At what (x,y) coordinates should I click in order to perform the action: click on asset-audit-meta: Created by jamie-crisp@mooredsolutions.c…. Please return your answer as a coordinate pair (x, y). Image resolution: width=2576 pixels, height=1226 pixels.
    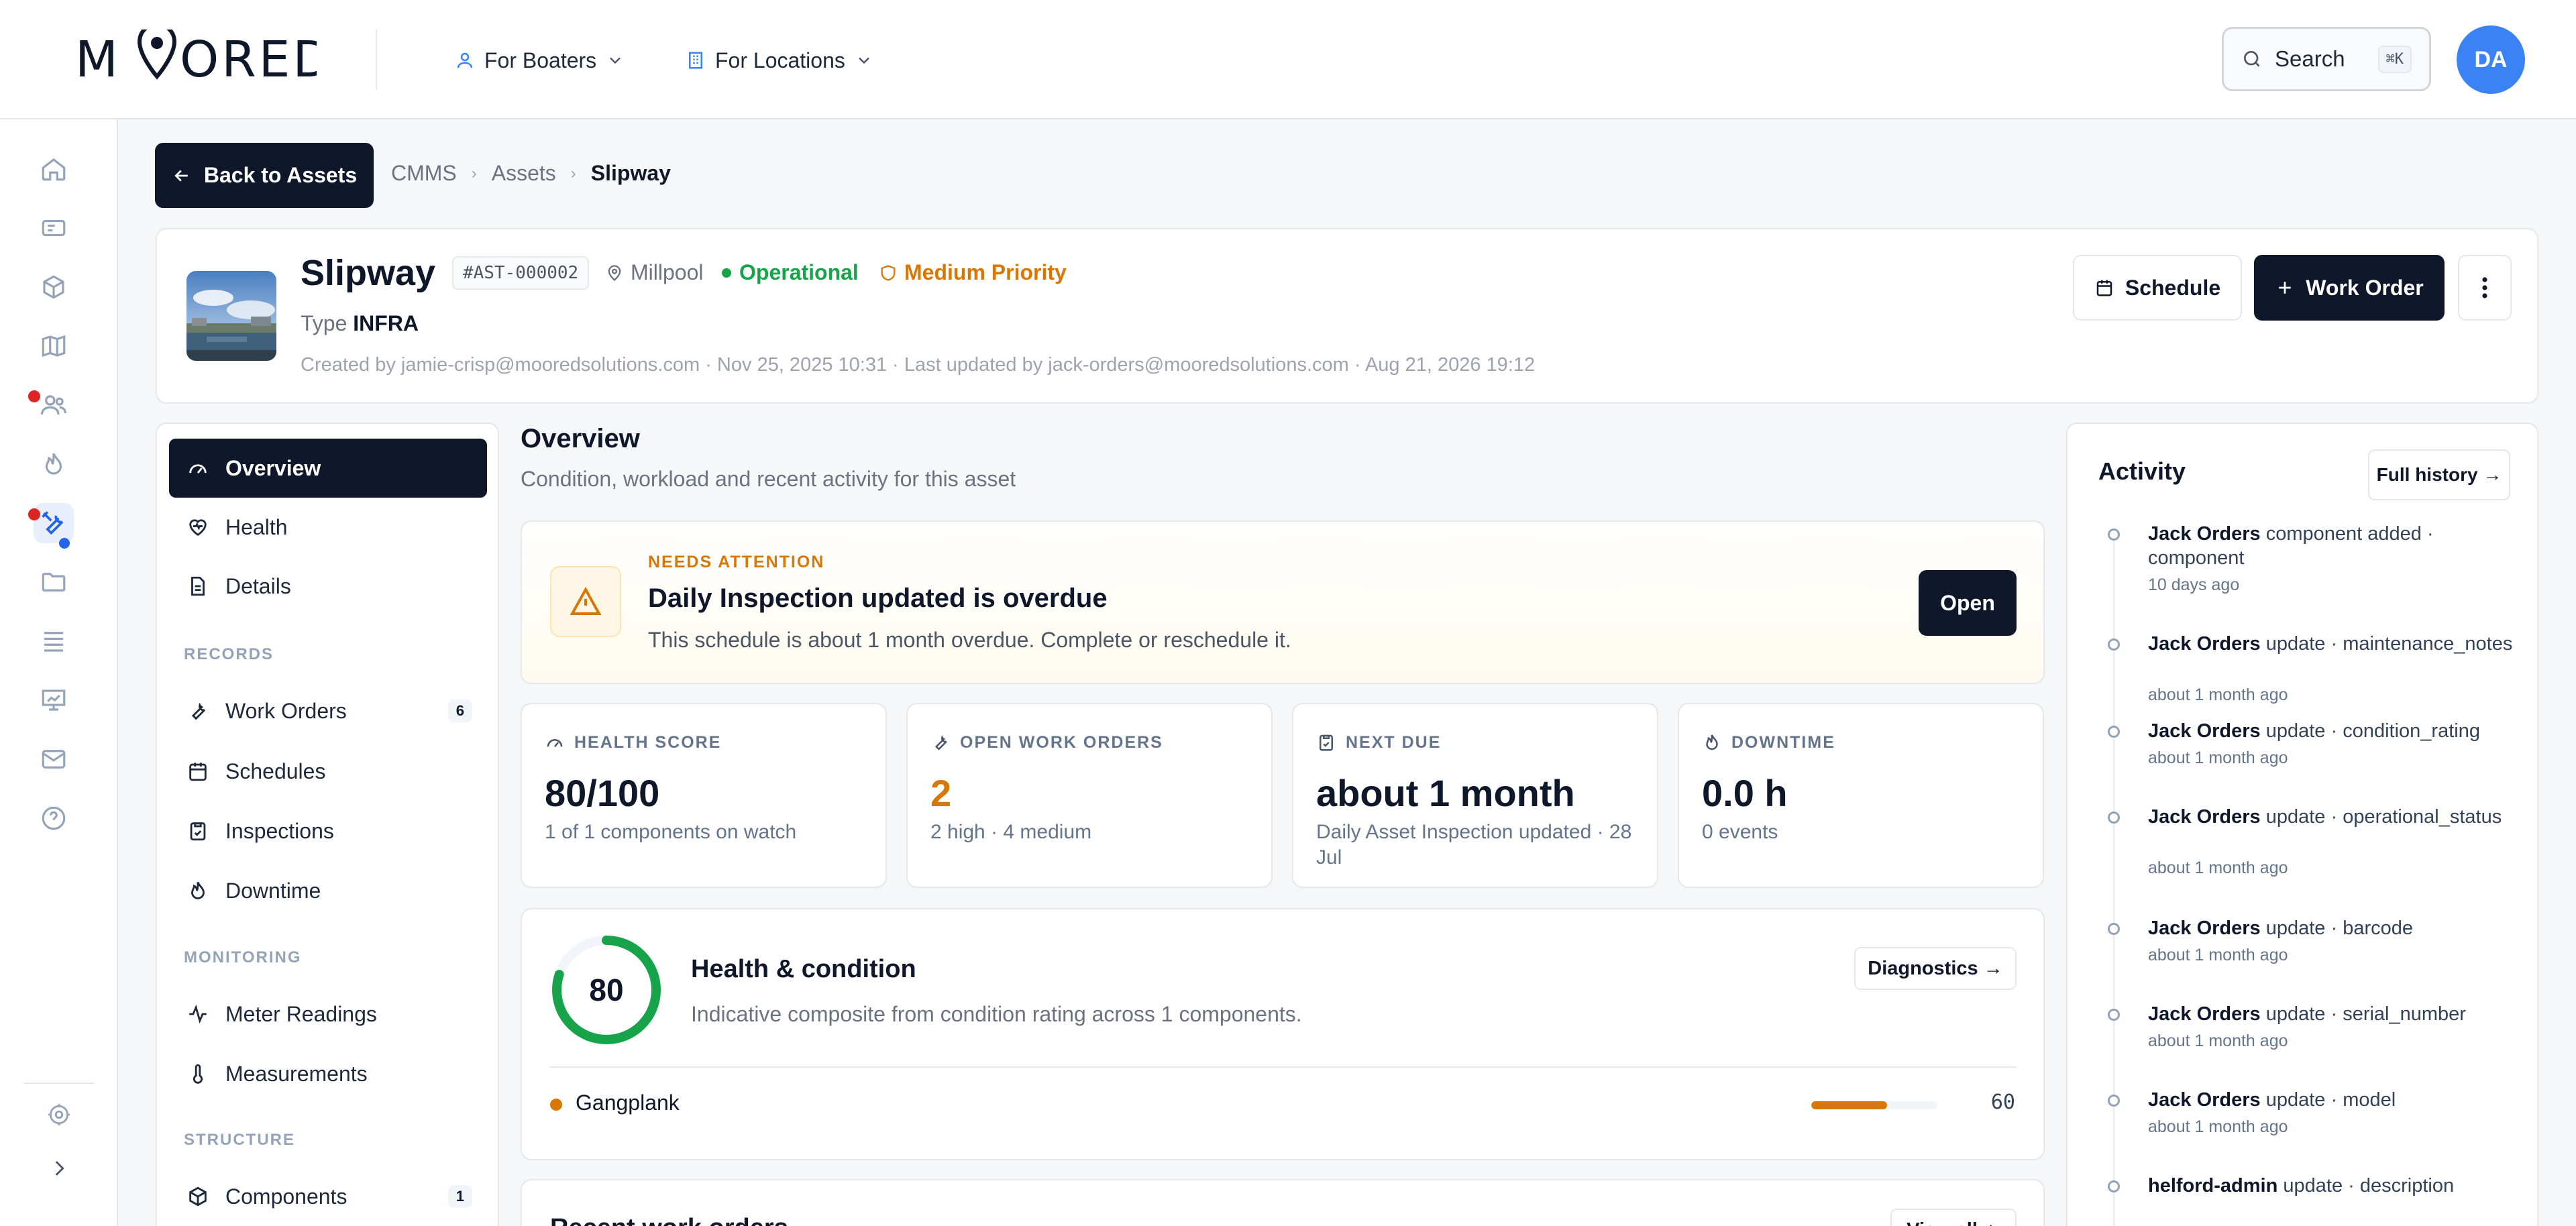
    Looking at the image, I should click on (918, 365).